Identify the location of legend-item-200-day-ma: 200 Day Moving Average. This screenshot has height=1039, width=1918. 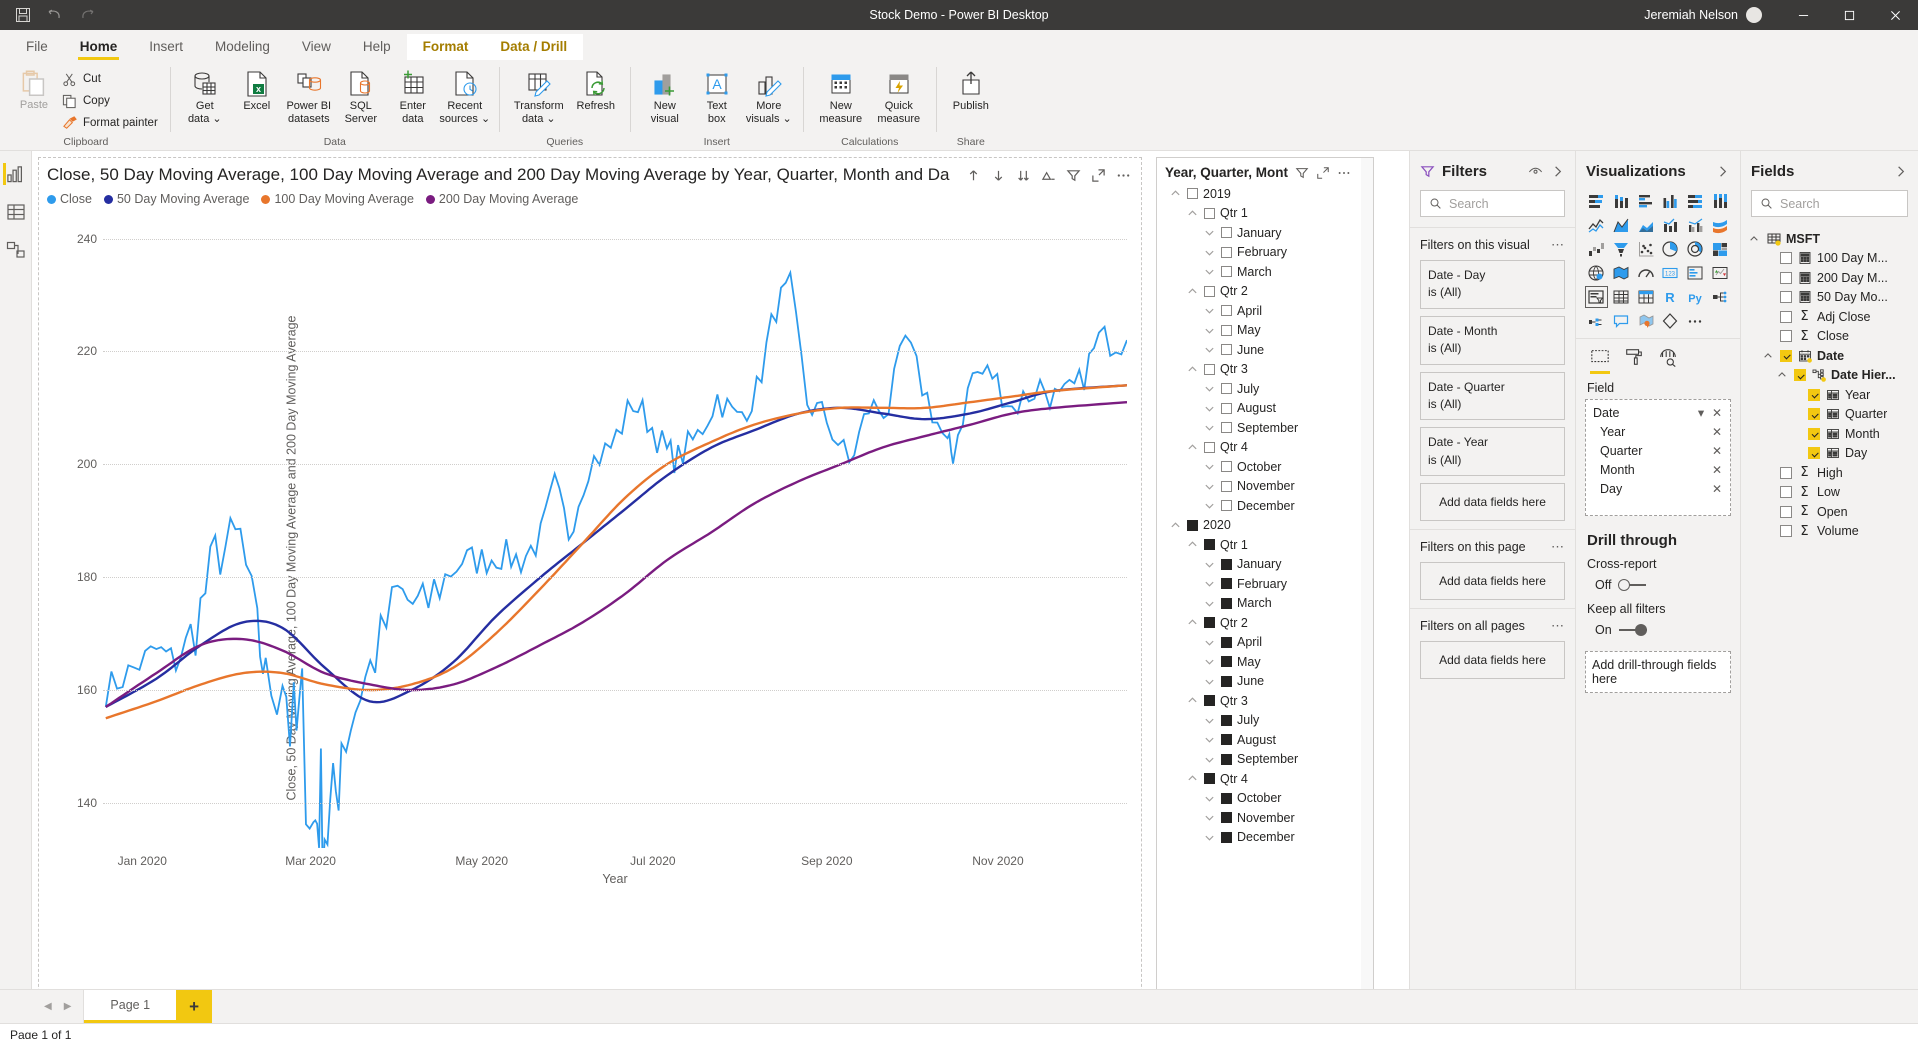
(501, 199).